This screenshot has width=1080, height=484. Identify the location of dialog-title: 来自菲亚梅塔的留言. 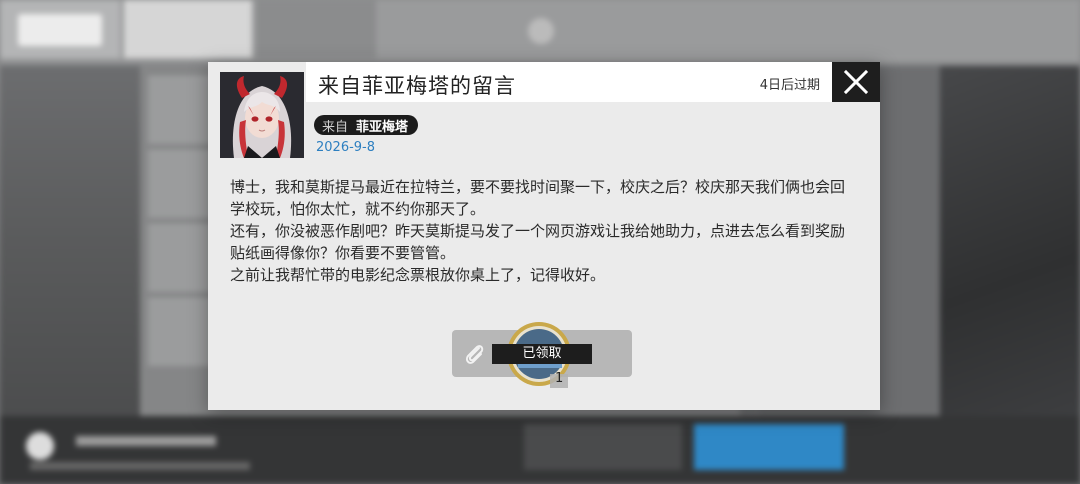
(417, 86).